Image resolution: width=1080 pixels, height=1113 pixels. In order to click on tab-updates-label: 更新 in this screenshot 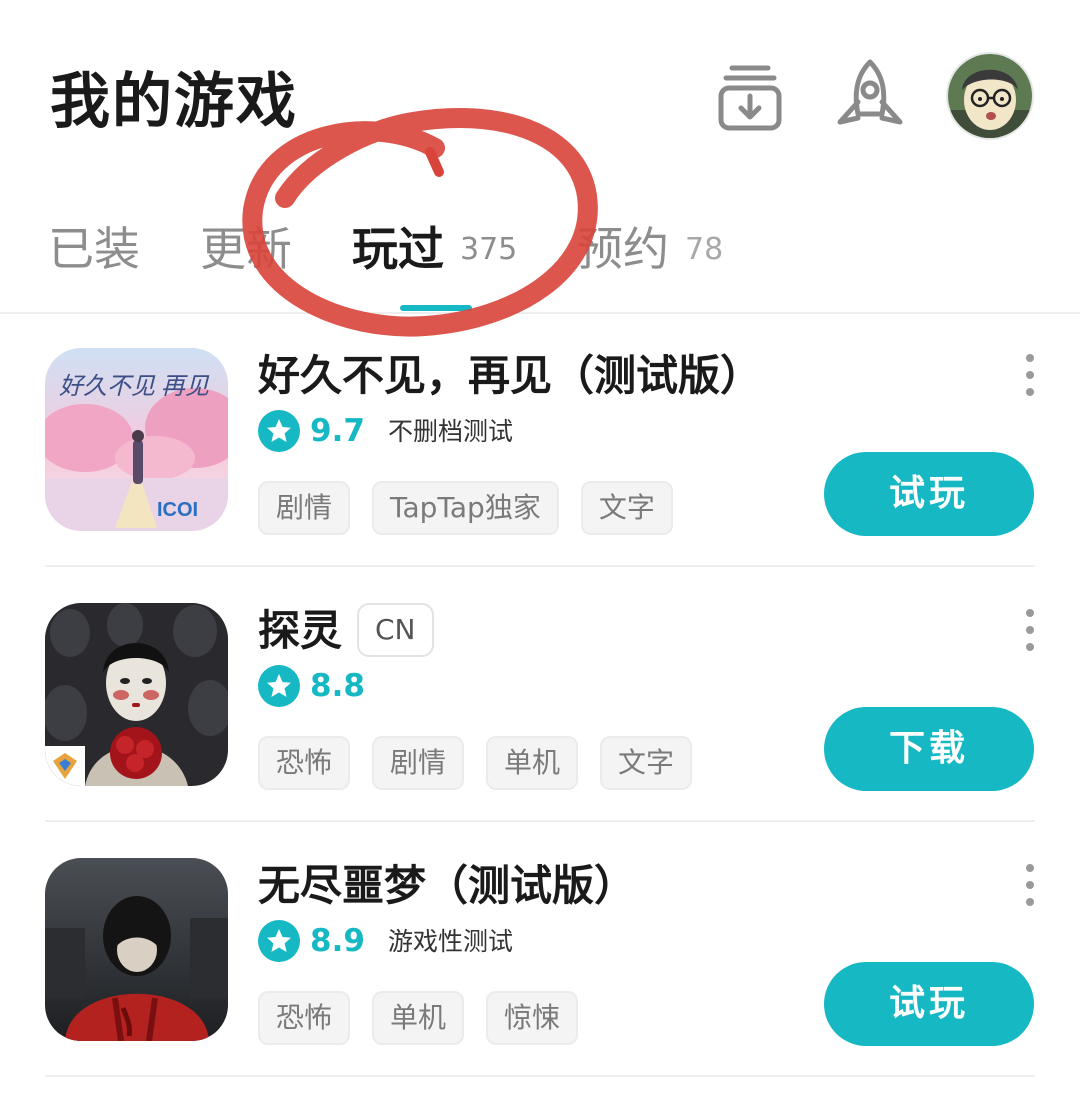, I will do `click(246, 249)`.